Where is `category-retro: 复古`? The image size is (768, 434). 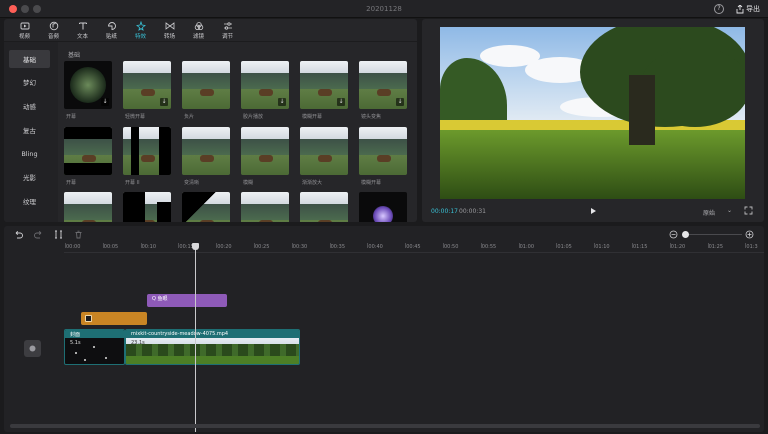
category-retro: 复古 is located at coordinates (29, 130).